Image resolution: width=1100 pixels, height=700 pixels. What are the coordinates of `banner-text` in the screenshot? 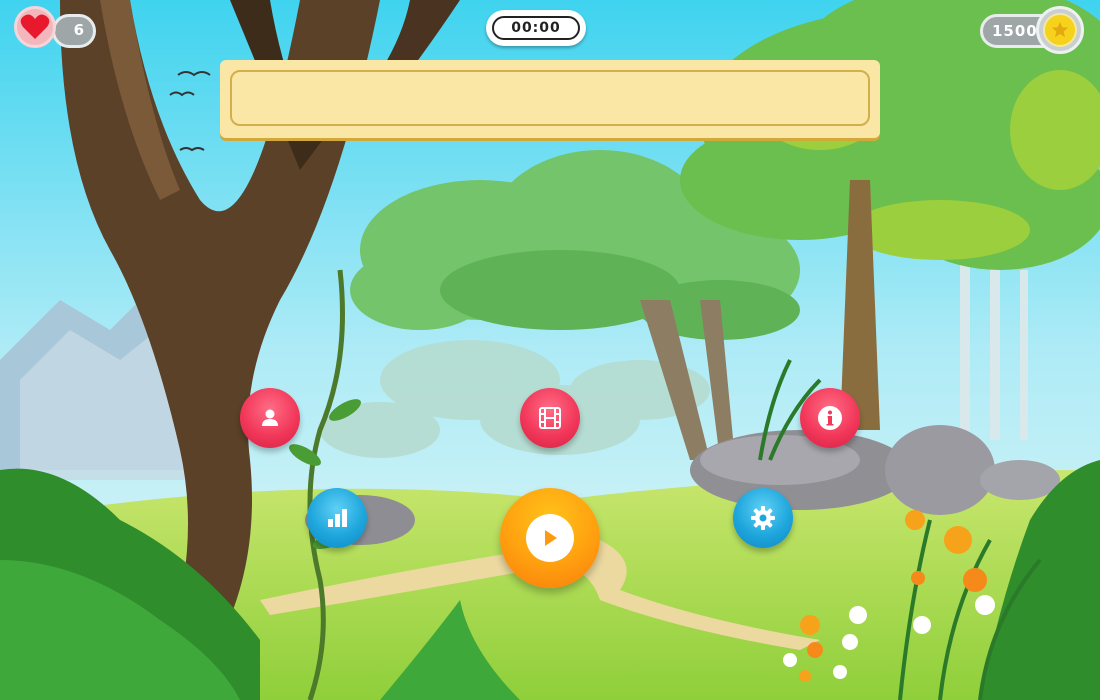 It's located at (550, 98).